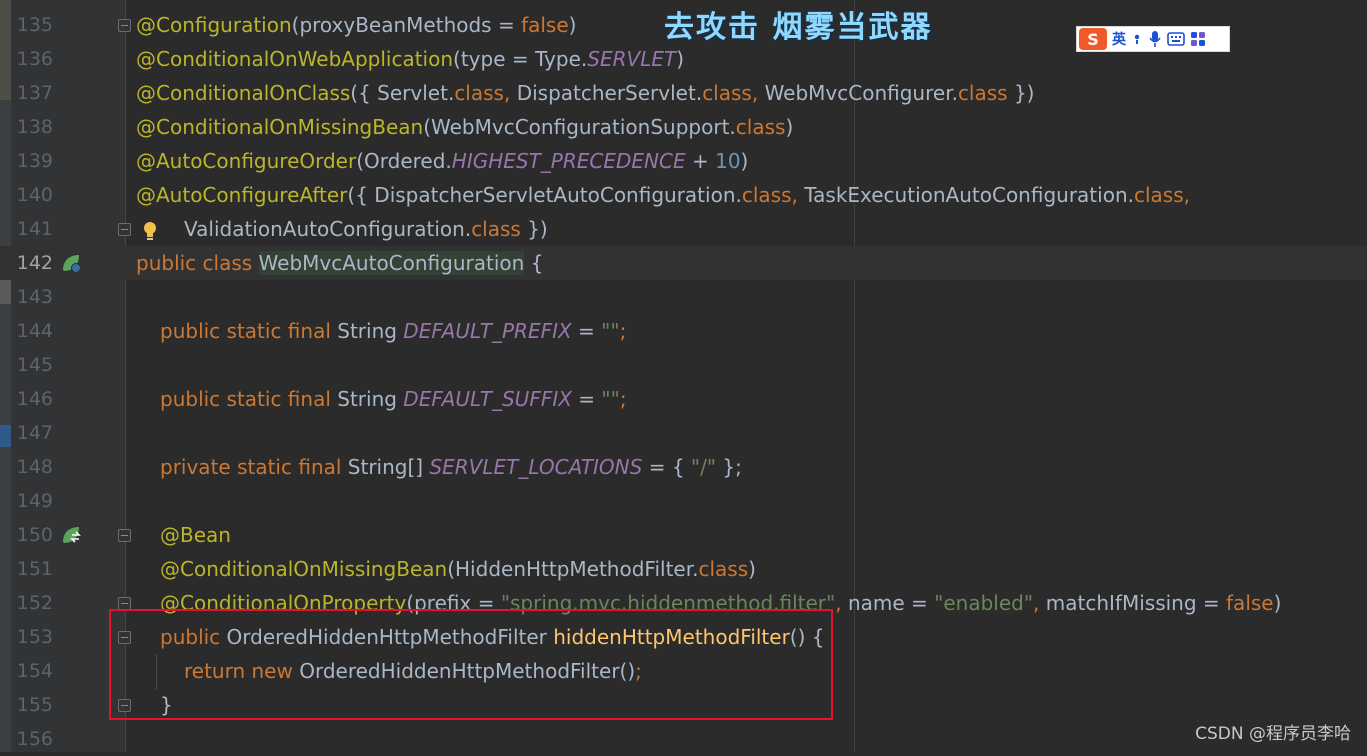  Describe the element at coordinates (34, 671) in the screenshot. I see `line-number: 154` at that location.